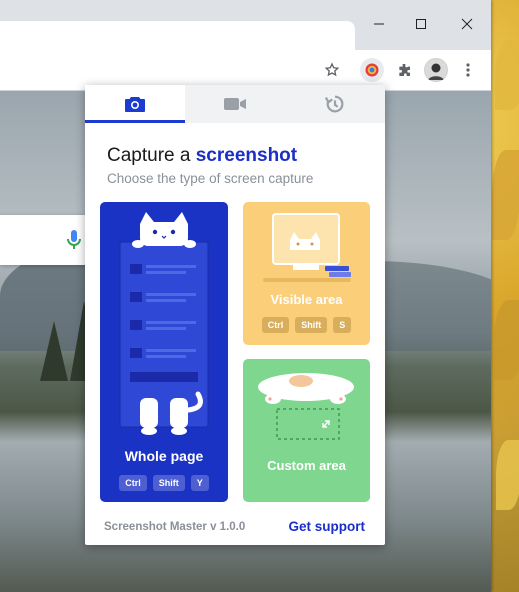 This screenshot has width=519, height=592. What do you see at coordinates (342, 325) in the screenshot?
I see `shortcut-key: S` at bounding box center [342, 325].